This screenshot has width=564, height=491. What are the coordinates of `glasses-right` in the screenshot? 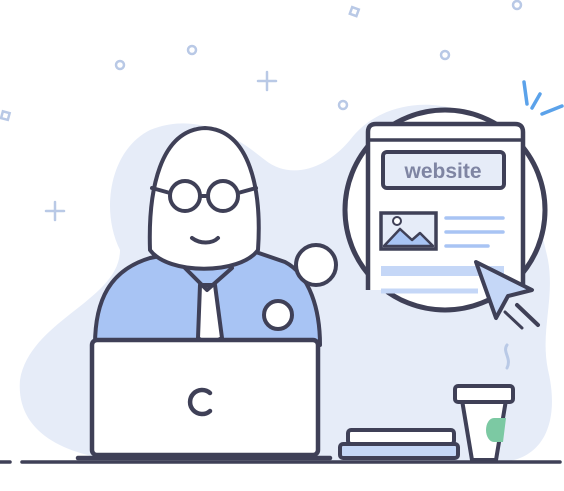 It's located at (223, 196).